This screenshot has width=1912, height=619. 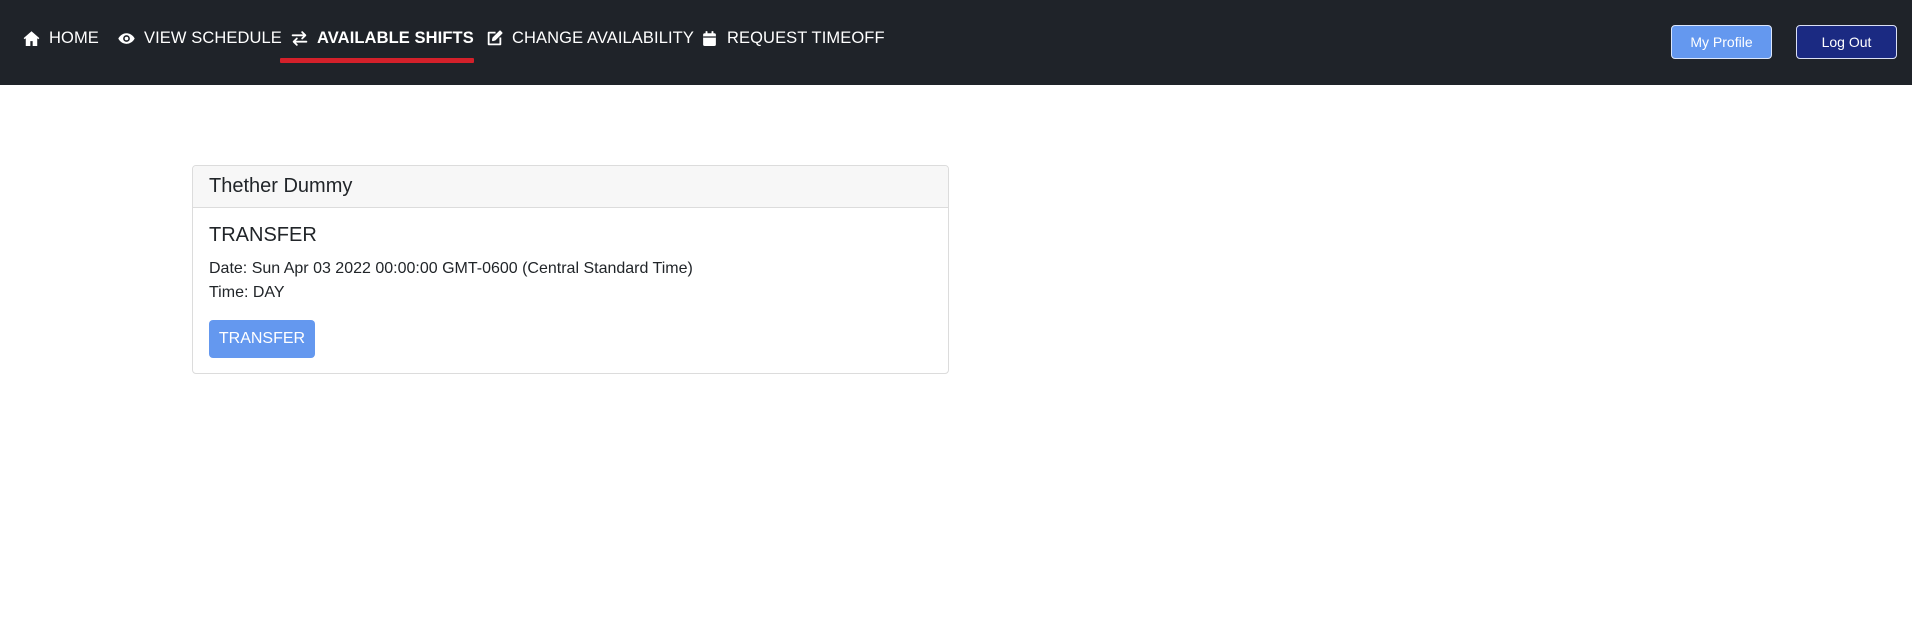 What do you see at coordinates (806, 38) in the screenshot?
I see `nav-request-timeoff-label: REQUEST TIMEOFF` at bounding box center [806, 38].